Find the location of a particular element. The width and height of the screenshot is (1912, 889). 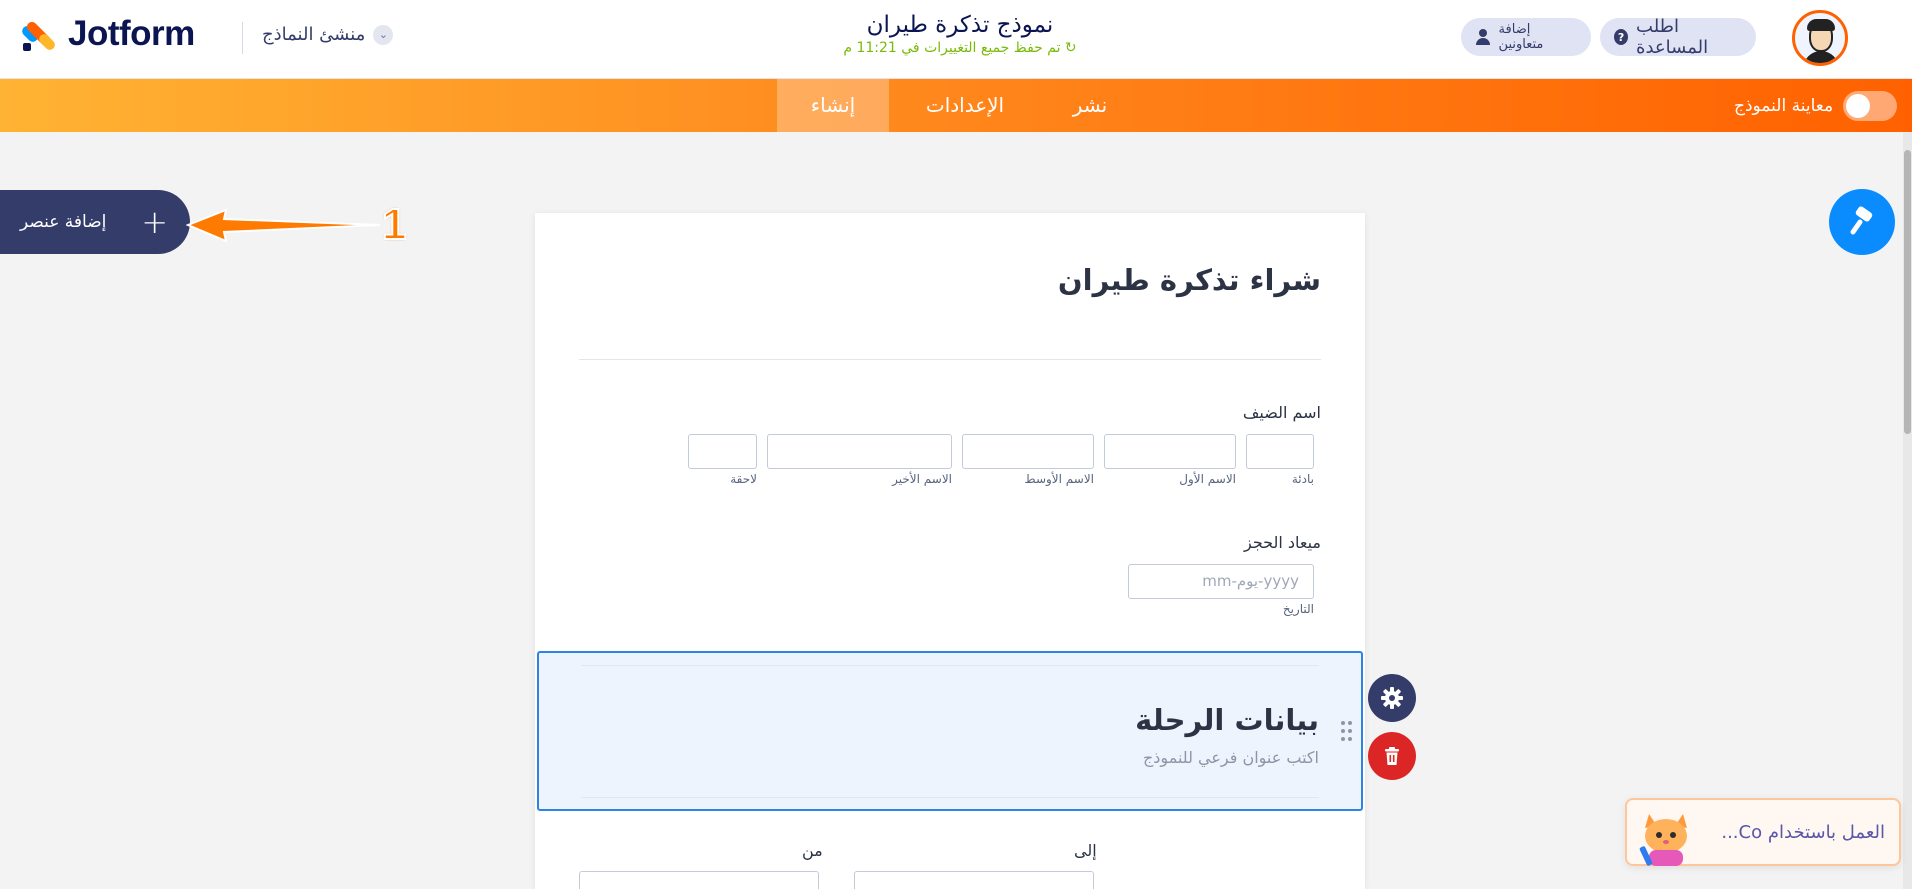

plus-icon: + is located at coordinates (154, 222).